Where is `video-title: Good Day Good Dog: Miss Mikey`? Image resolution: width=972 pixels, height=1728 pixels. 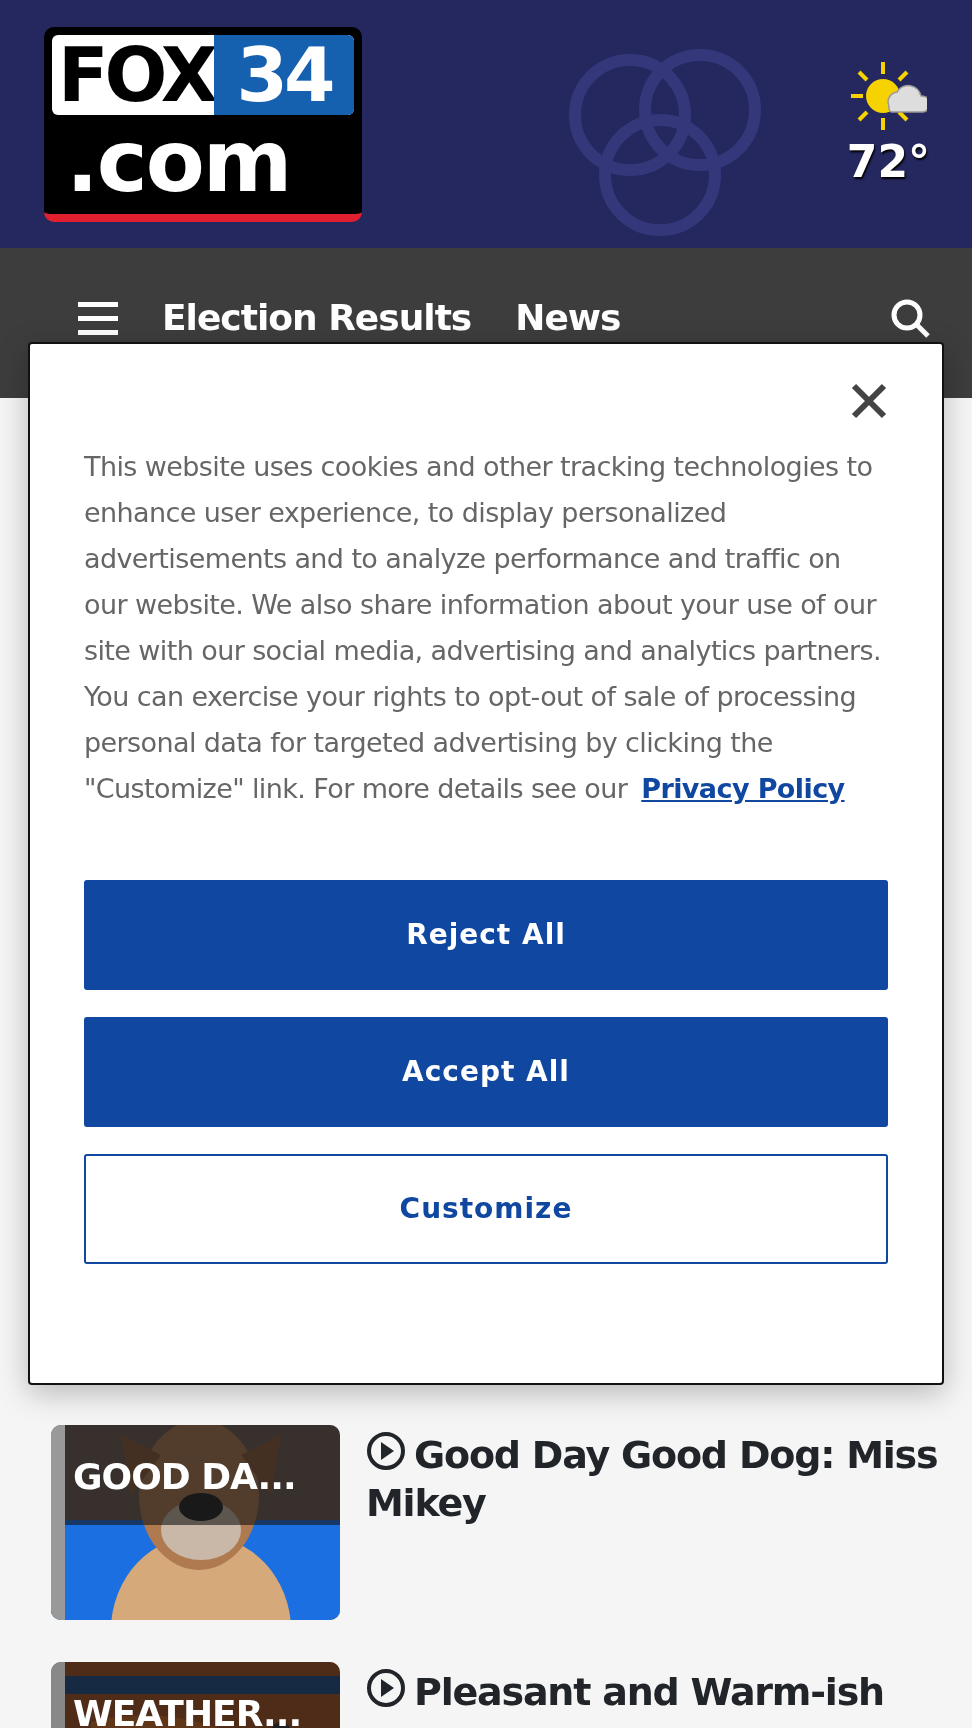
video-title: Good Day Good Dog: Miss Mikey is located at coordinates (666, 1525).